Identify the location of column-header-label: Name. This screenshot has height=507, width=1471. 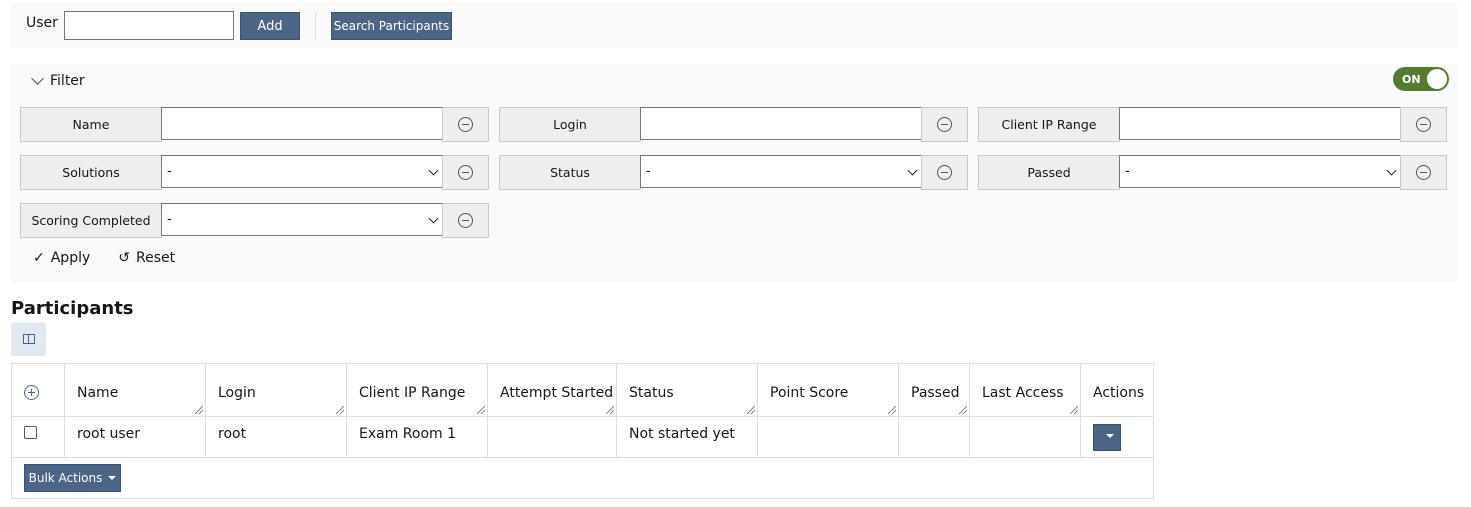
(98, 393).